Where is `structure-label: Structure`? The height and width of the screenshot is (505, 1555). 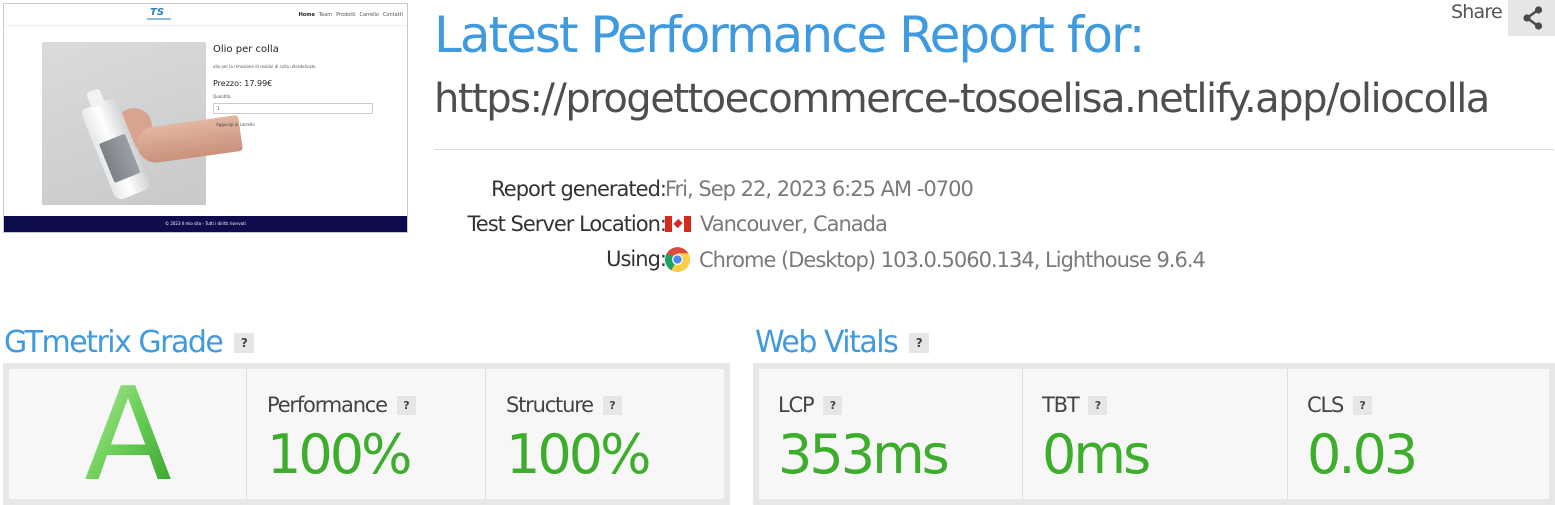 structure-label: Structure is located at coordinates (550, 405).